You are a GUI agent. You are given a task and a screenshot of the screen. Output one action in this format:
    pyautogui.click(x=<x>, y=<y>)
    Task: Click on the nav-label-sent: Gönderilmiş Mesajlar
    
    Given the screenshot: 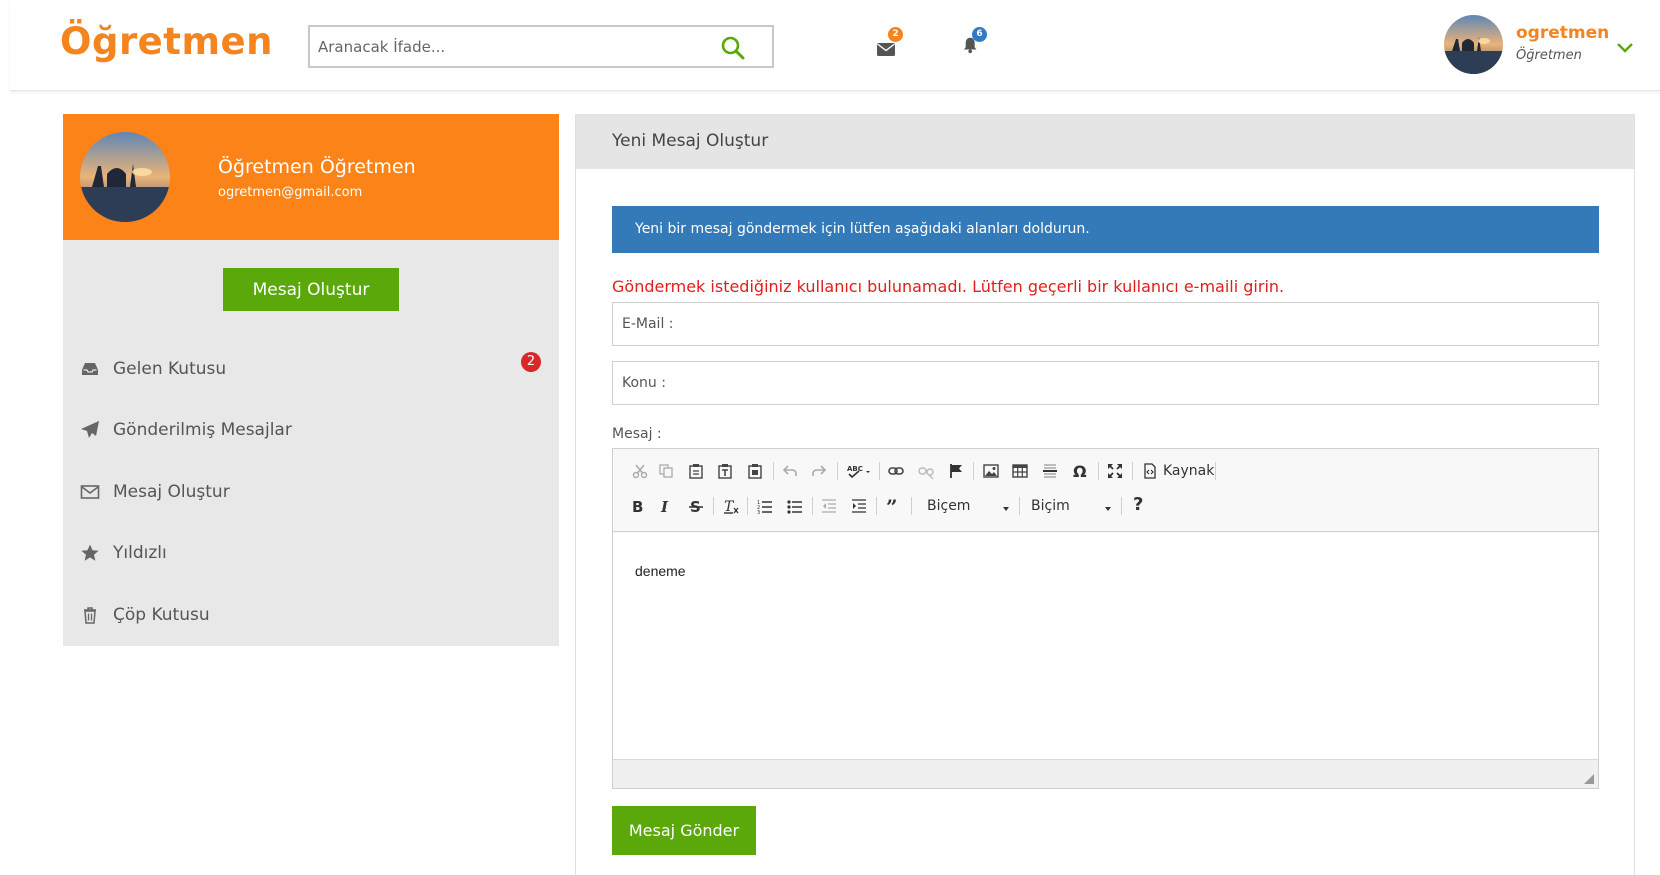 What is the action you would take?
    pyautogui.click(x=202, y=430)
    